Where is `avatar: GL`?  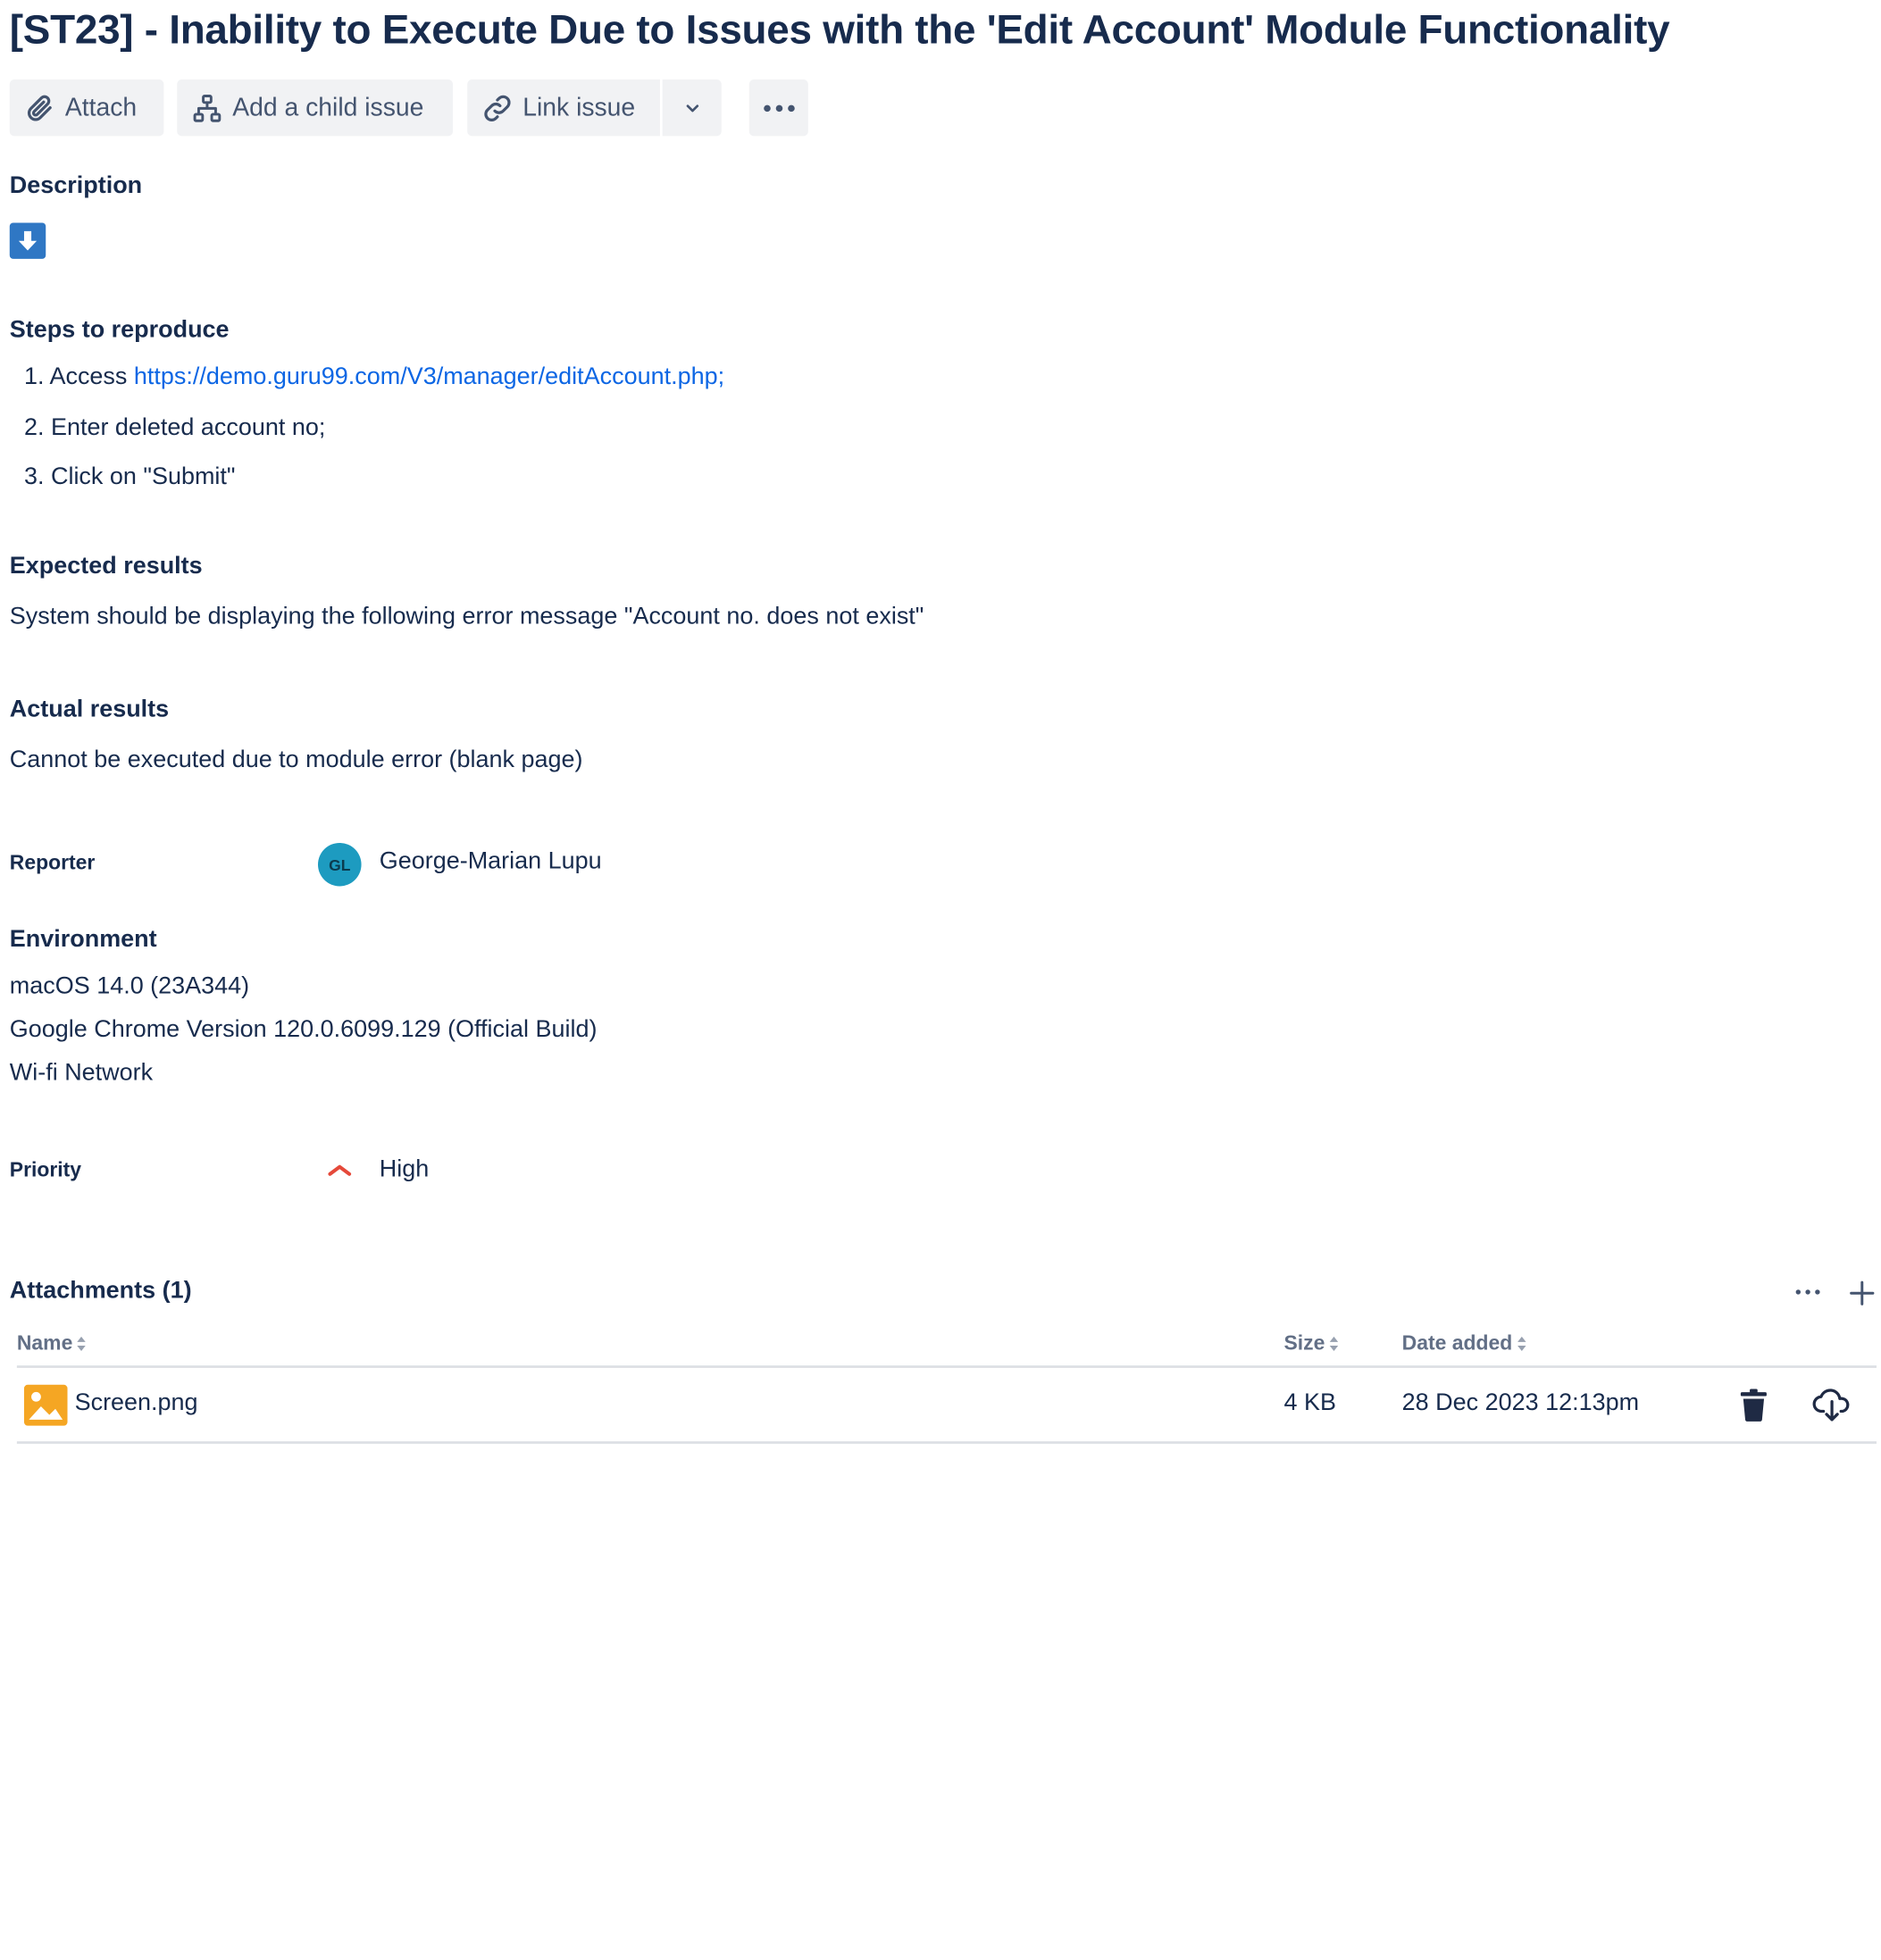
avatar: GL is located at coordinates (340, 864).